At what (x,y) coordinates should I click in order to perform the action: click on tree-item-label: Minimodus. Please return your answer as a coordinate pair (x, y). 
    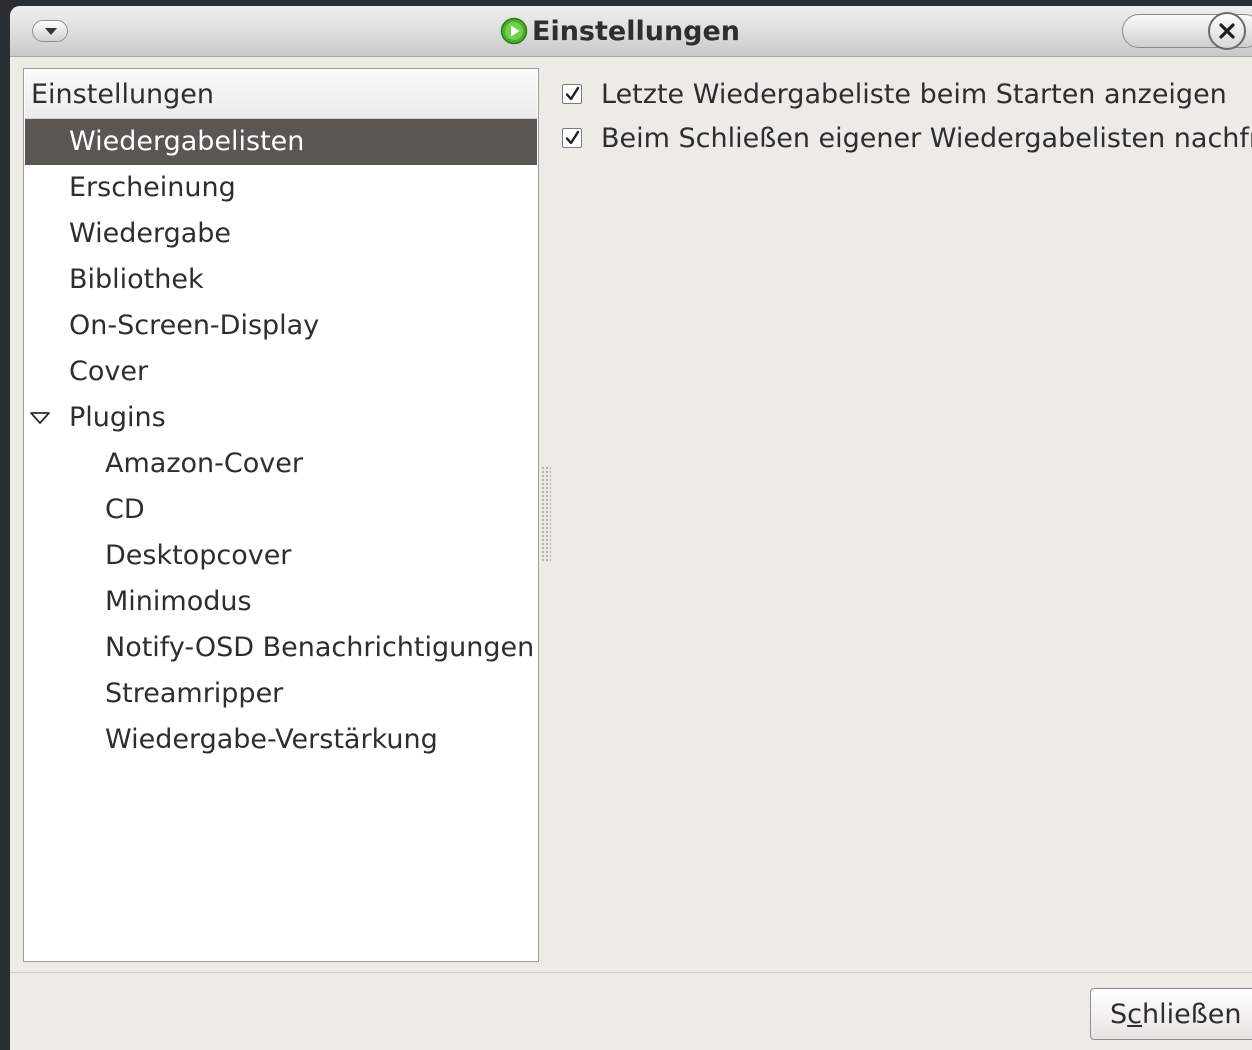
    Looking at the image, I should click on (178, 601).